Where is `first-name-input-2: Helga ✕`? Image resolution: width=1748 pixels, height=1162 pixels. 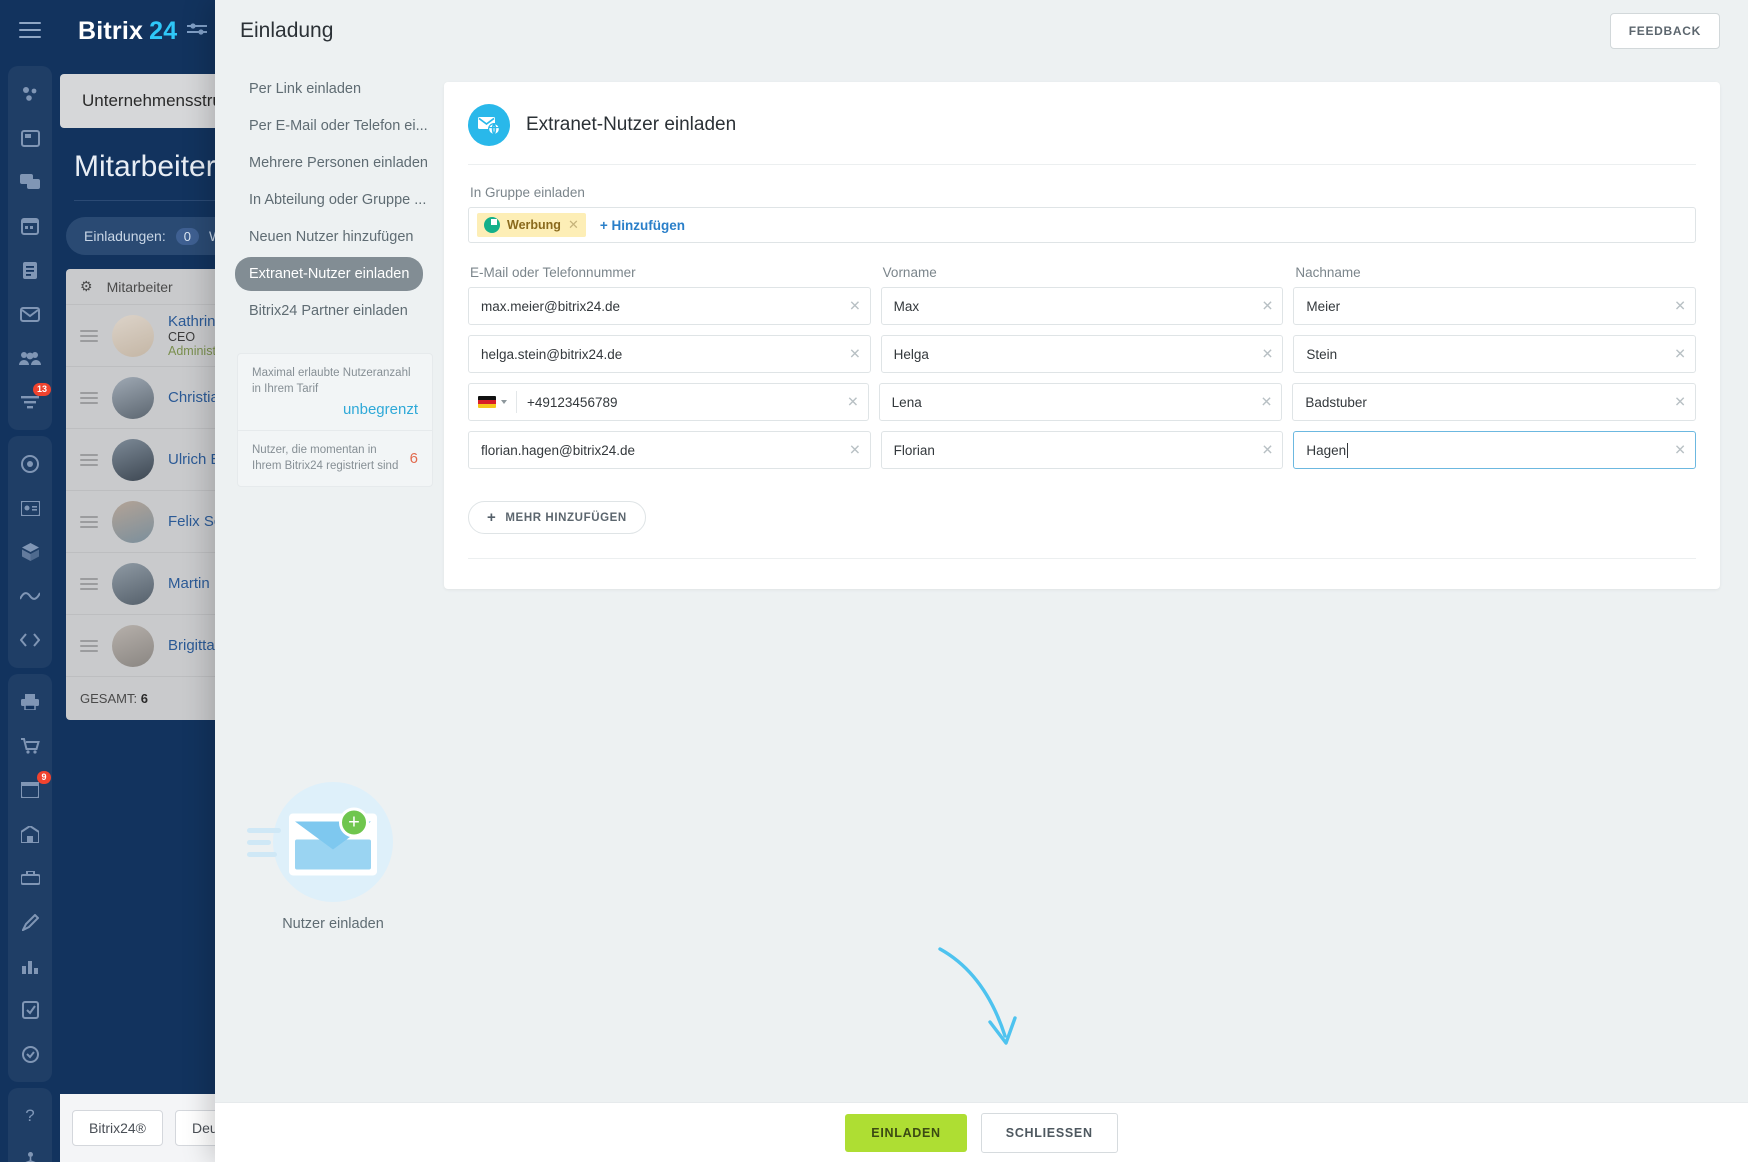
first-name-input-2: Helga ✕ is located at coordinates (1082, 354).